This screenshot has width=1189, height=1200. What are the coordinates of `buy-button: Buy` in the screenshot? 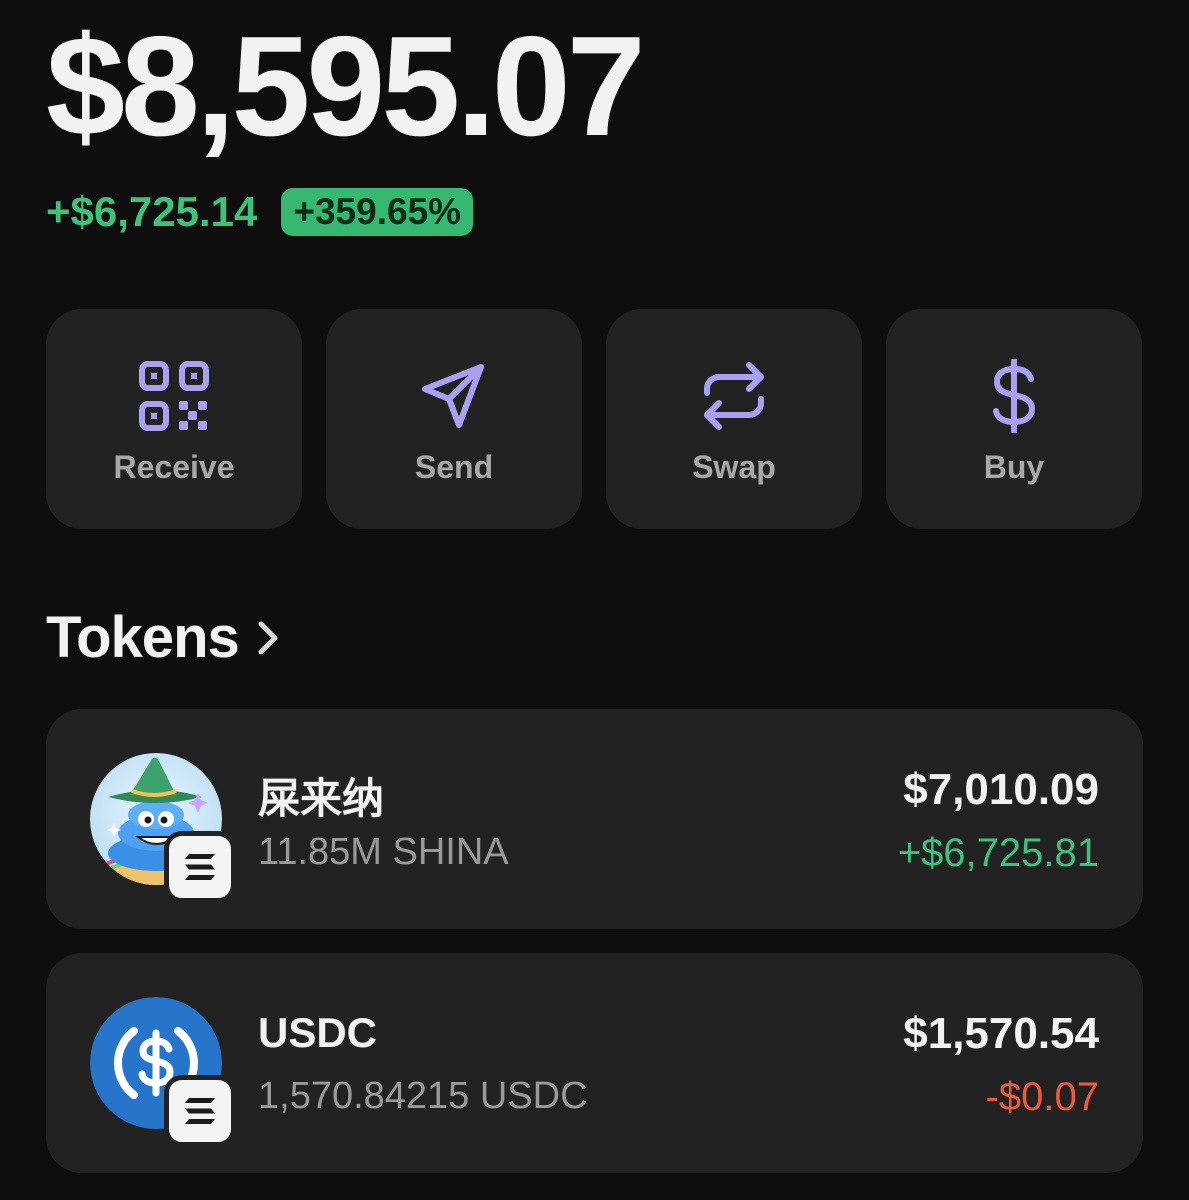 It's located at (1014, 419).